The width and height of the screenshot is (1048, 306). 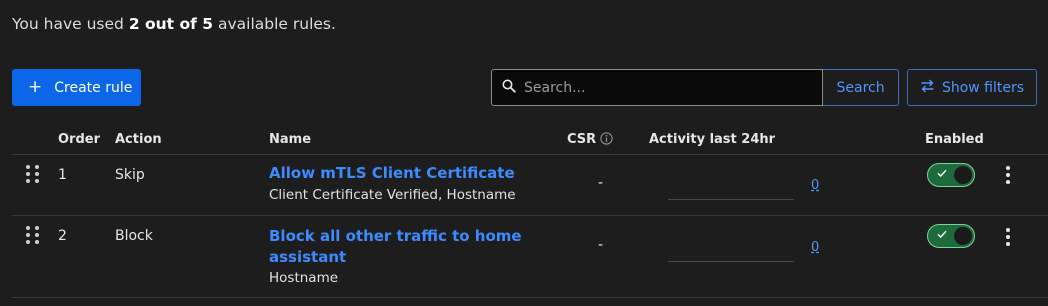 What do you see at coordinates (582, 139) in the screenshot?
I see `csr-header-label: CSR` at bounding box center [582, 139].